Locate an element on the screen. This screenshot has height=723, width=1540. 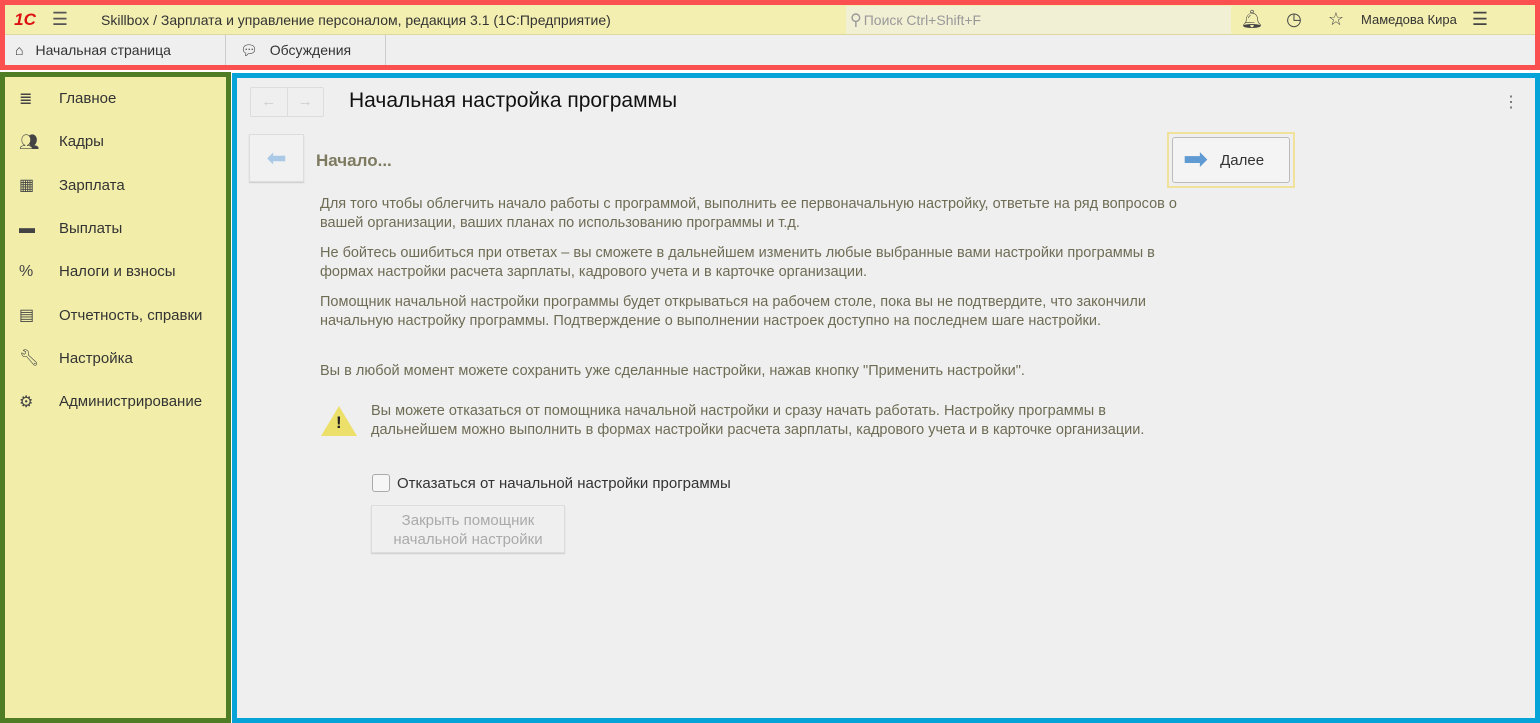
tab-discussions: 💬︎ Обсуждения is located at coordinates (306, 50).